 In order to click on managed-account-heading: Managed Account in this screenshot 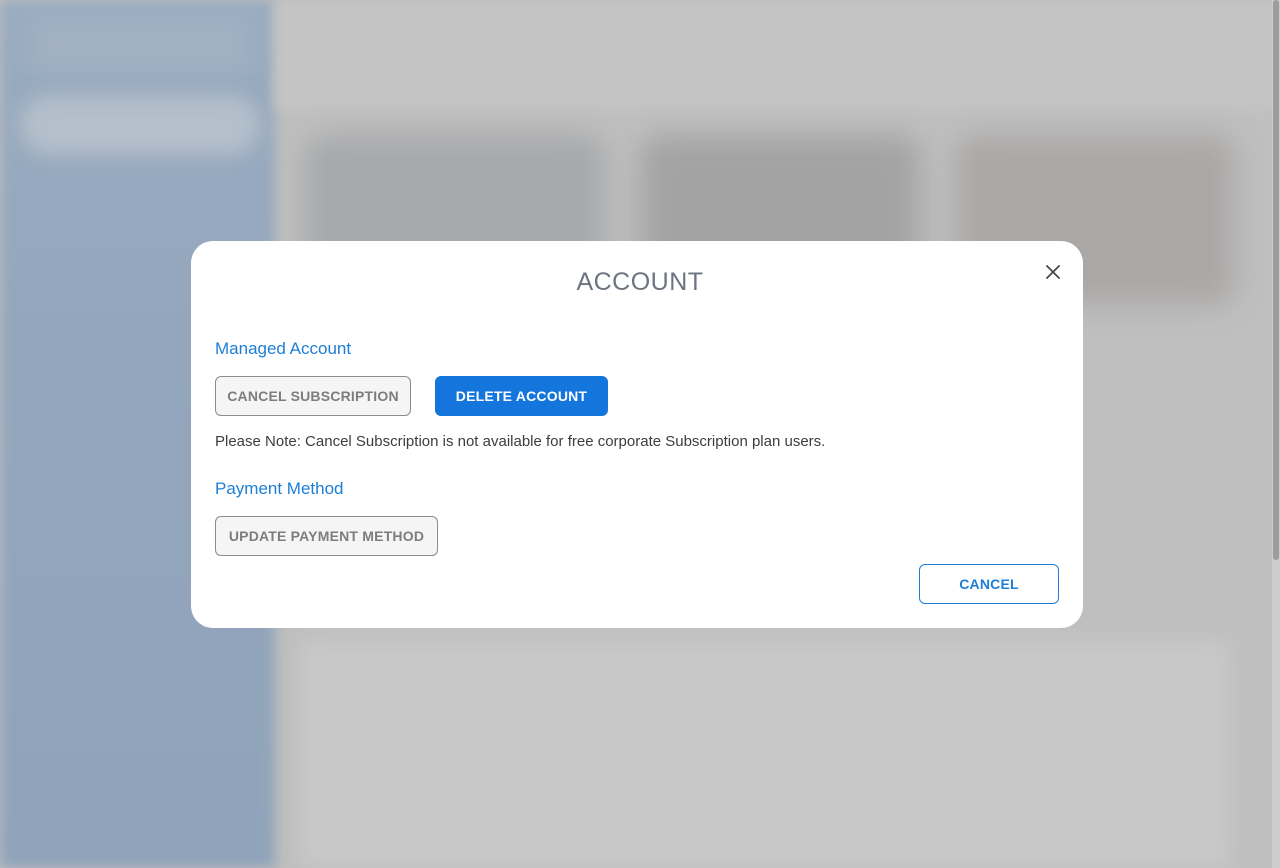, I will do `click(283, 348)`.